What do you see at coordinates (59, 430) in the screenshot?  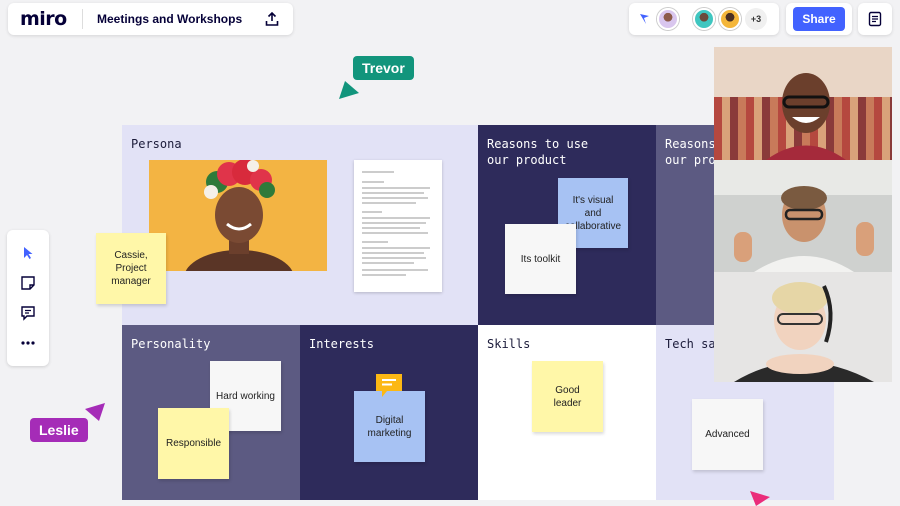 I see `cursor-label-leslie: Leslie` at bounding box center [59, 430].